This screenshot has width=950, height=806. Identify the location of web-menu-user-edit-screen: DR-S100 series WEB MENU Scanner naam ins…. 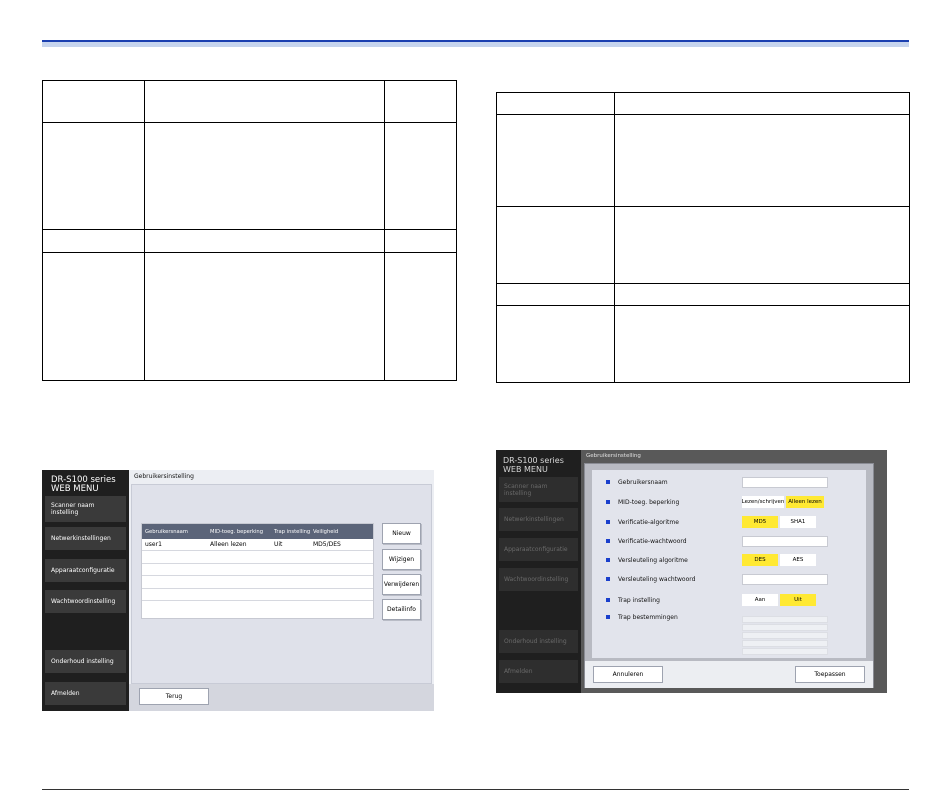
(691, 571).